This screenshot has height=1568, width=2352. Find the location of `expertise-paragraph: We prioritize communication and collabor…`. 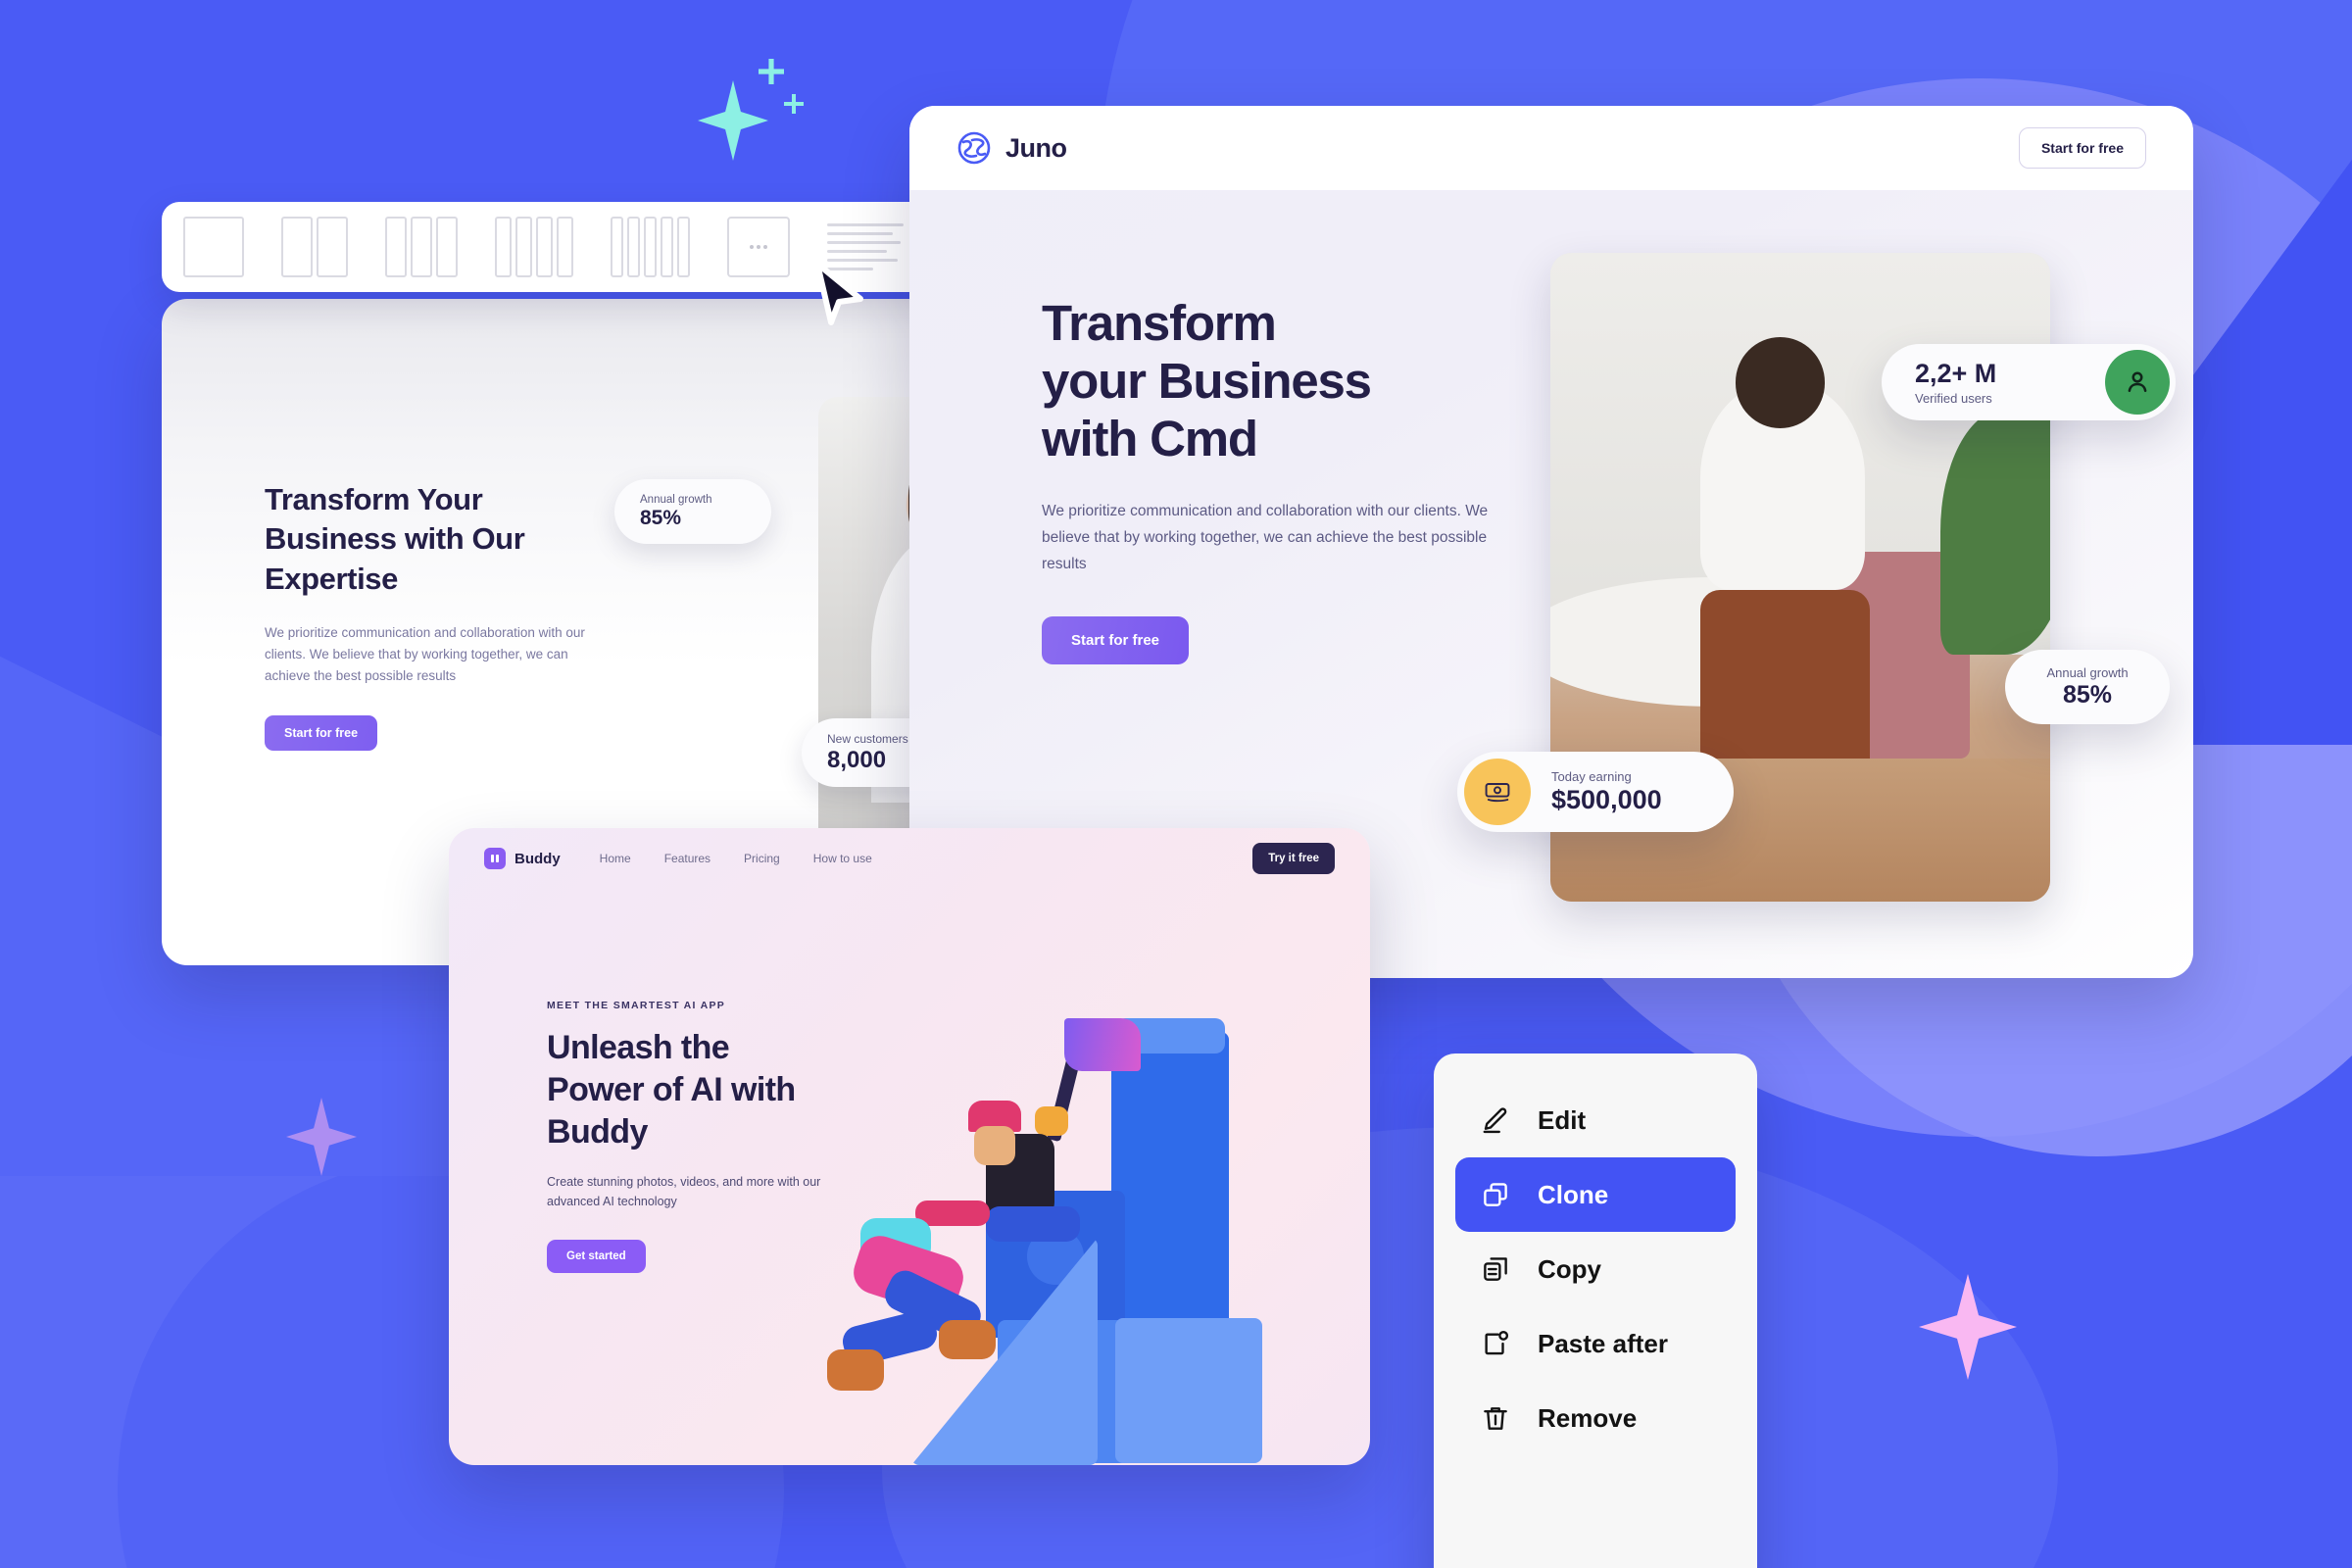

expertise-paragraph: We prioritize communication and collabor… is located at coordinates (425, 653).